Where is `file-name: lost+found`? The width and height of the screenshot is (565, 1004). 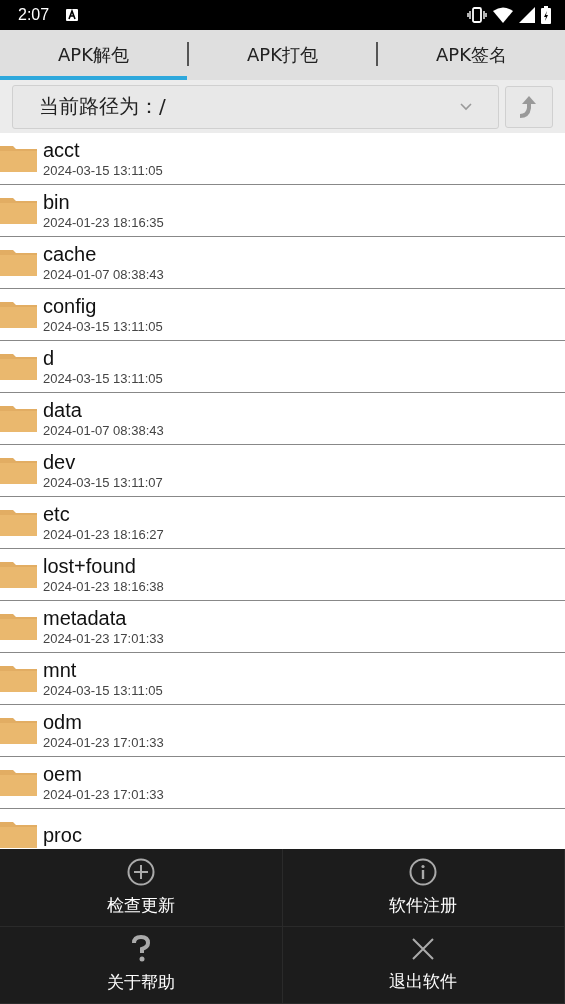 file-name: lost+found is located at coordinates (90, 565).